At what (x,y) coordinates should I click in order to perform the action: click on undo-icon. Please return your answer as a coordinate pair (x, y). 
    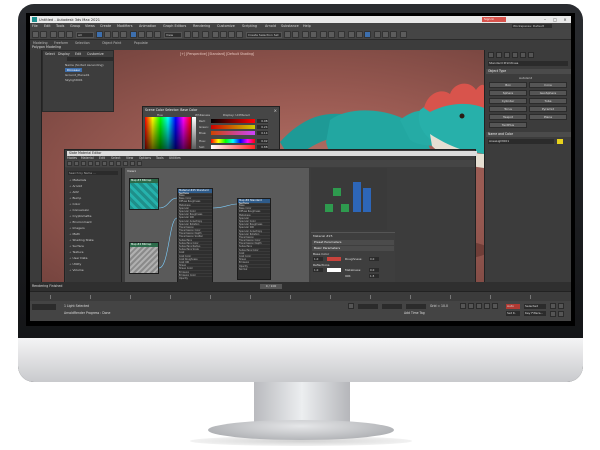
    Looking at the image, I should click on (35, 34).